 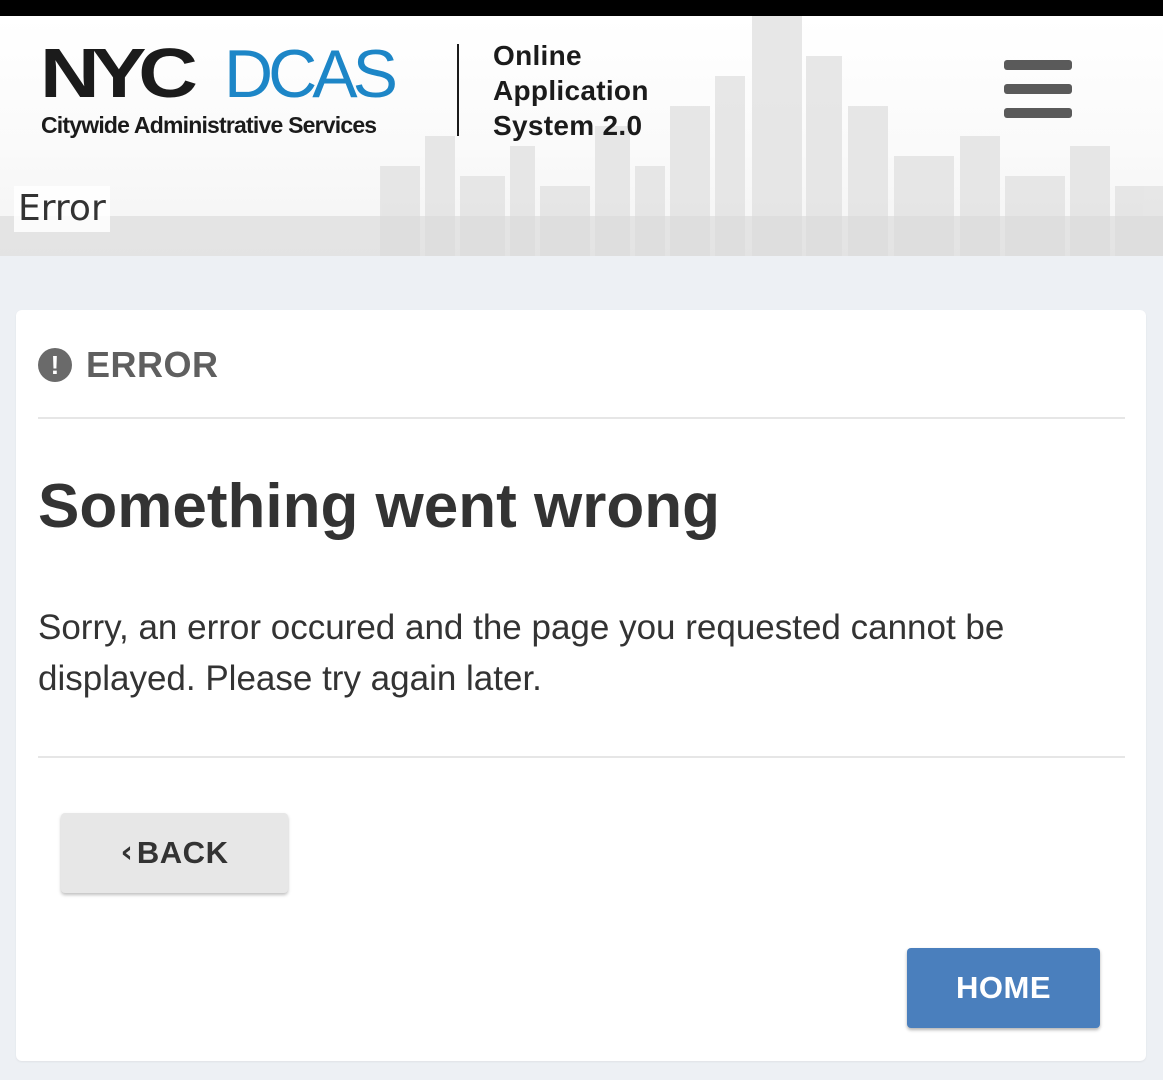 What do you see at coordinates (55, 365) in the screenshot?
I see `exclamation-circle-icon: !` at bounding box center [55, 365].